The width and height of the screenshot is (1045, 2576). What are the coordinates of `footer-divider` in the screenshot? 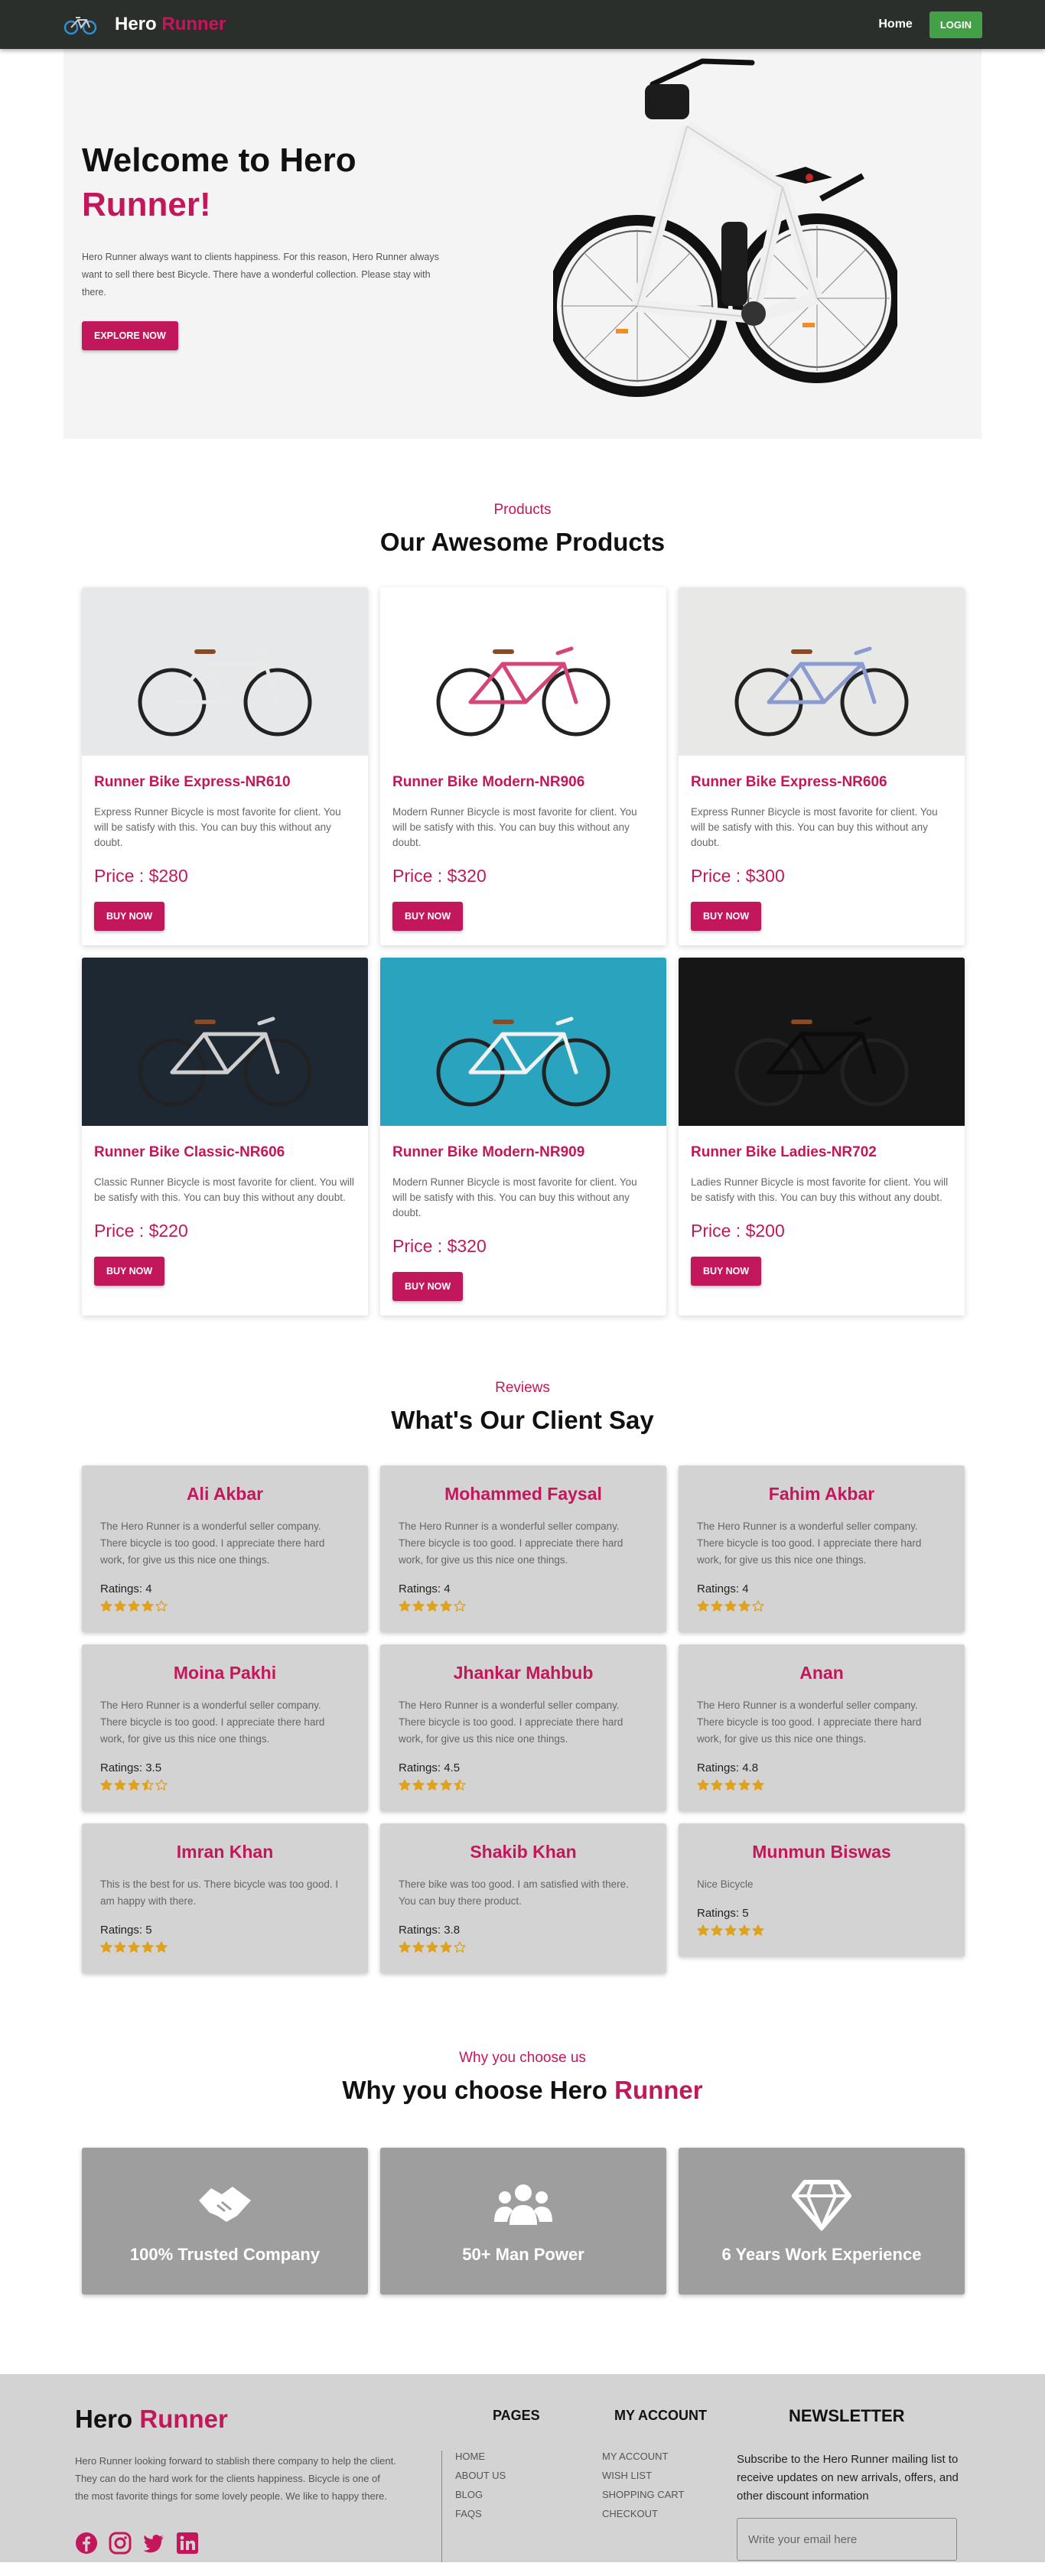 It's located at (441, 2506).